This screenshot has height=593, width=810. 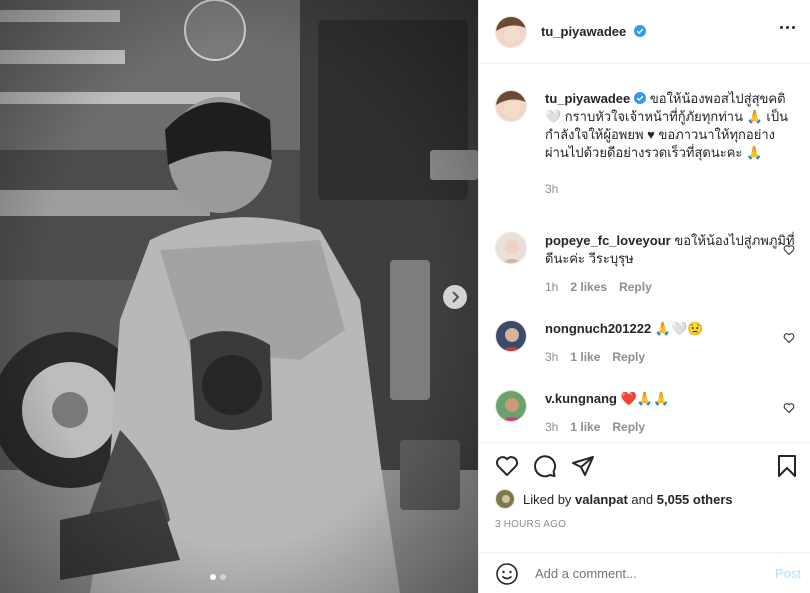 What do you see at coordinates (223, 577) in the screenshot?
I see `carousel-dot` at bounding box center [223, 577].